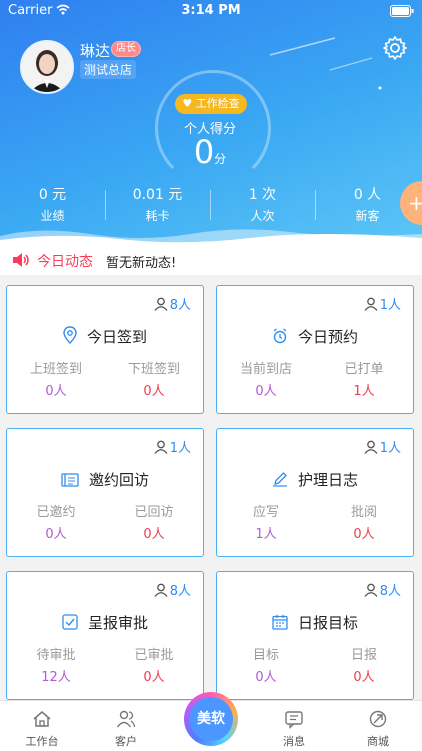  What do you see at coordinates (327, 337) in the screenshot?
I see `card-title-text: 今日预约` at bounding box center [327, 337].